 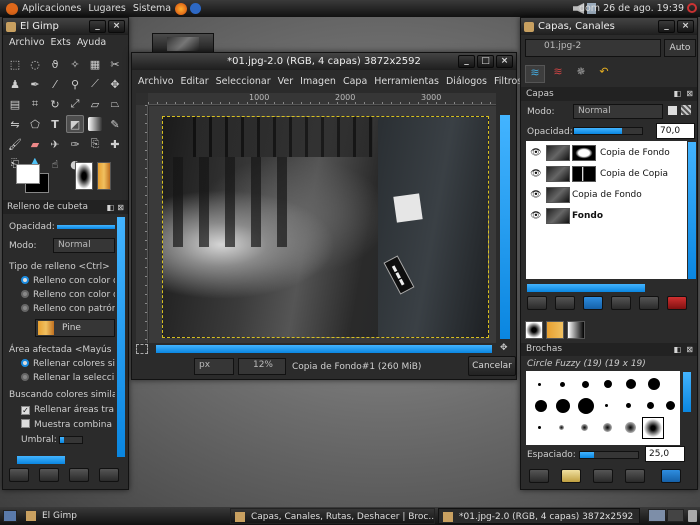 I want to click on menu-archivo: Archivo, so click(x=27, y=42).